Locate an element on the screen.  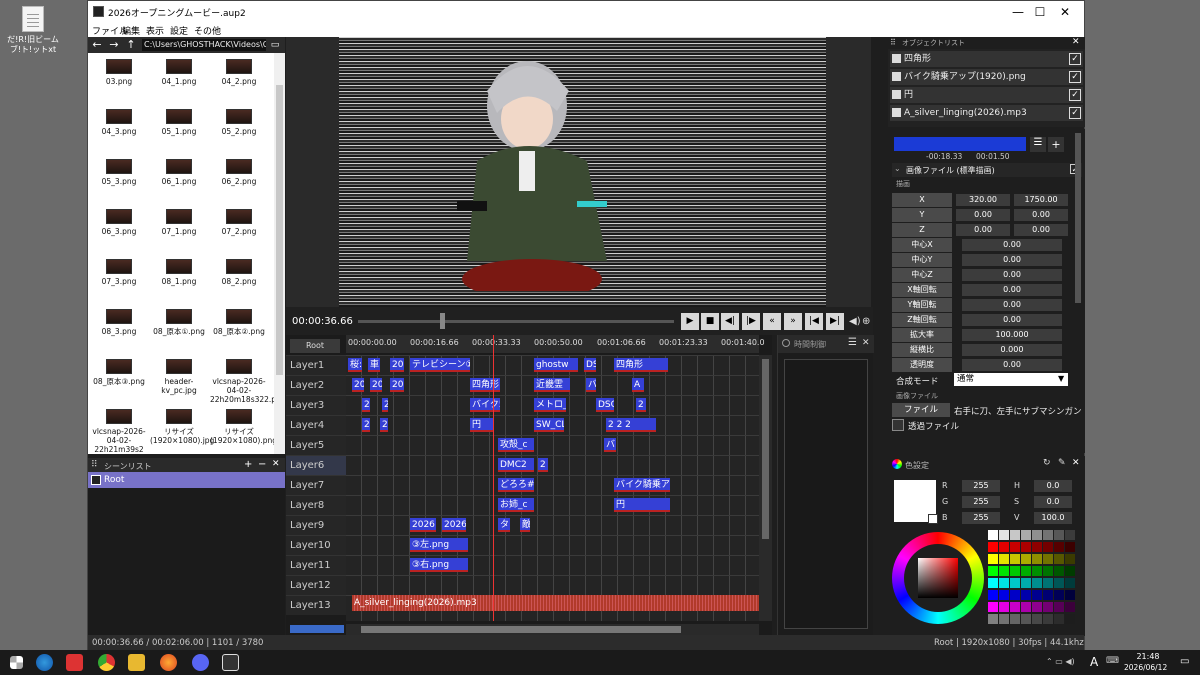
chrome-icon is located at coordinates (106, 662).